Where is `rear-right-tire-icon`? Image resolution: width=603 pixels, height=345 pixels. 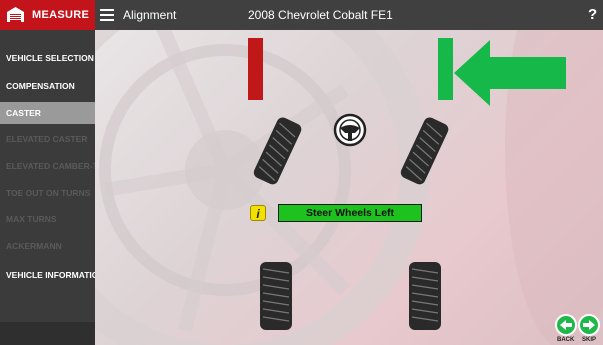
rear-right-tire-icon is located at coordinates (425, 296).